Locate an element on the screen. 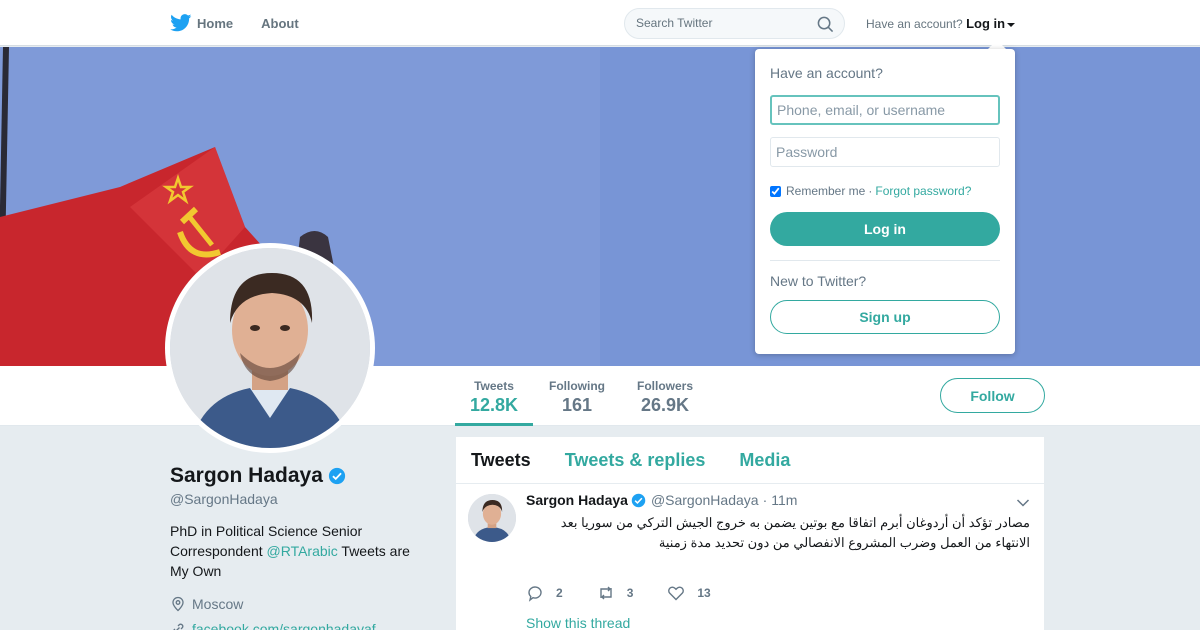 The width and height of the screenshot is (1200, 630). tweet-actions: 2 3 13 is located at coordinates (635, 593).